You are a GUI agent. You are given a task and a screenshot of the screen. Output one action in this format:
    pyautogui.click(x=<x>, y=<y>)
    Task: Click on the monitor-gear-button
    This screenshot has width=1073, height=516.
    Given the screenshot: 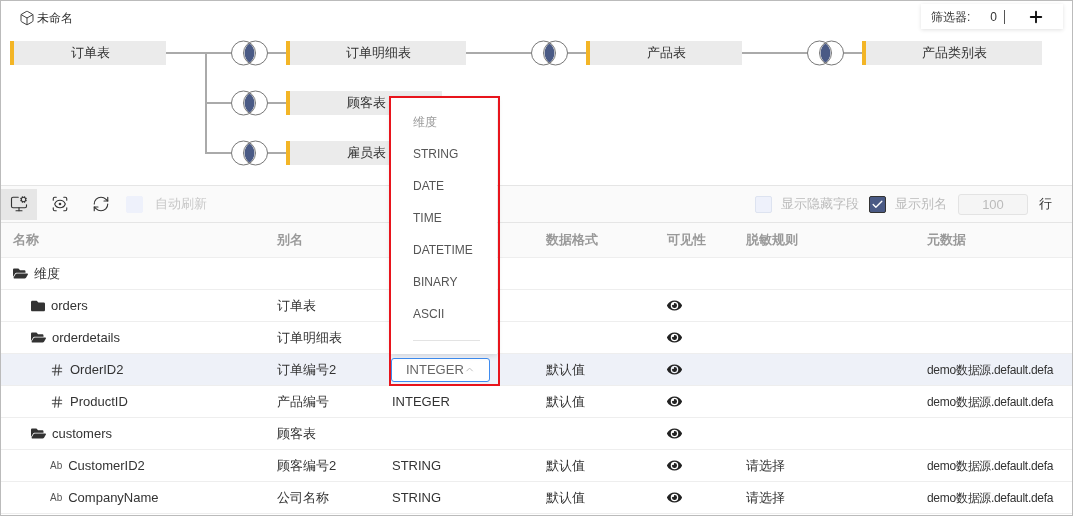 What is the action you would take?
    pyautogui.click(x=19, y=204)
    